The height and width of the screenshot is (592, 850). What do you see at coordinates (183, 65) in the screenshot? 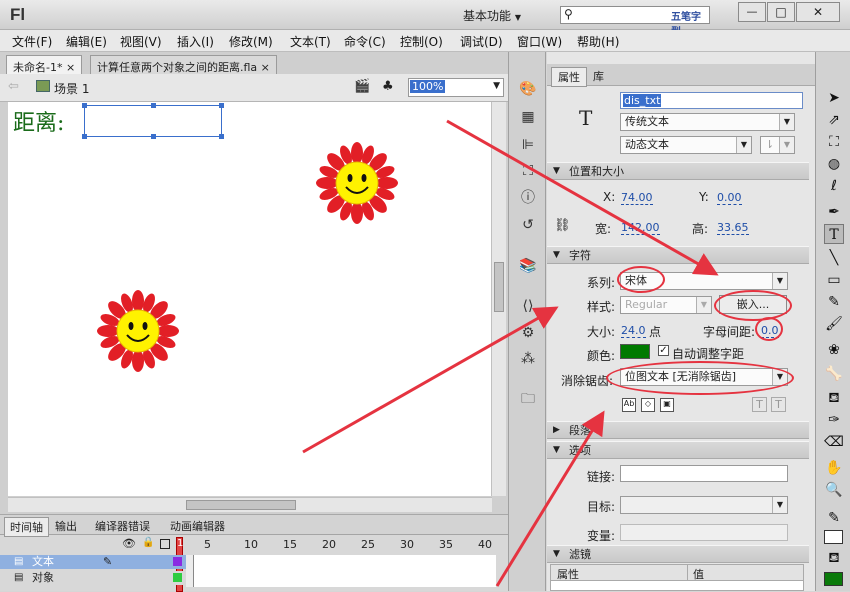
I see `tab-distance-fla: 计算任意两个对象之间的距离.fla ×` at bounding box center [183, 65].